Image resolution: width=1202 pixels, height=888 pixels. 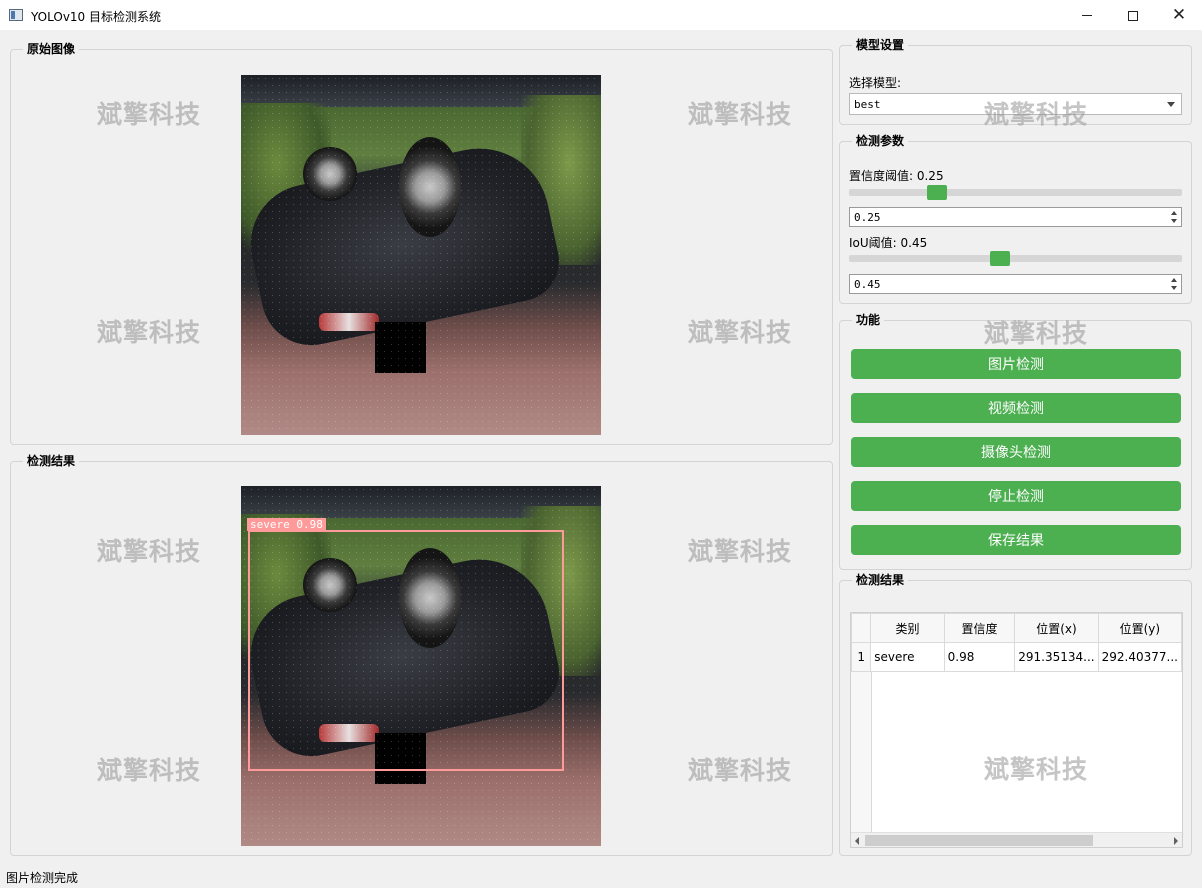 I want to click on detection-label: severe 0.98, so click(x=286, y=524).